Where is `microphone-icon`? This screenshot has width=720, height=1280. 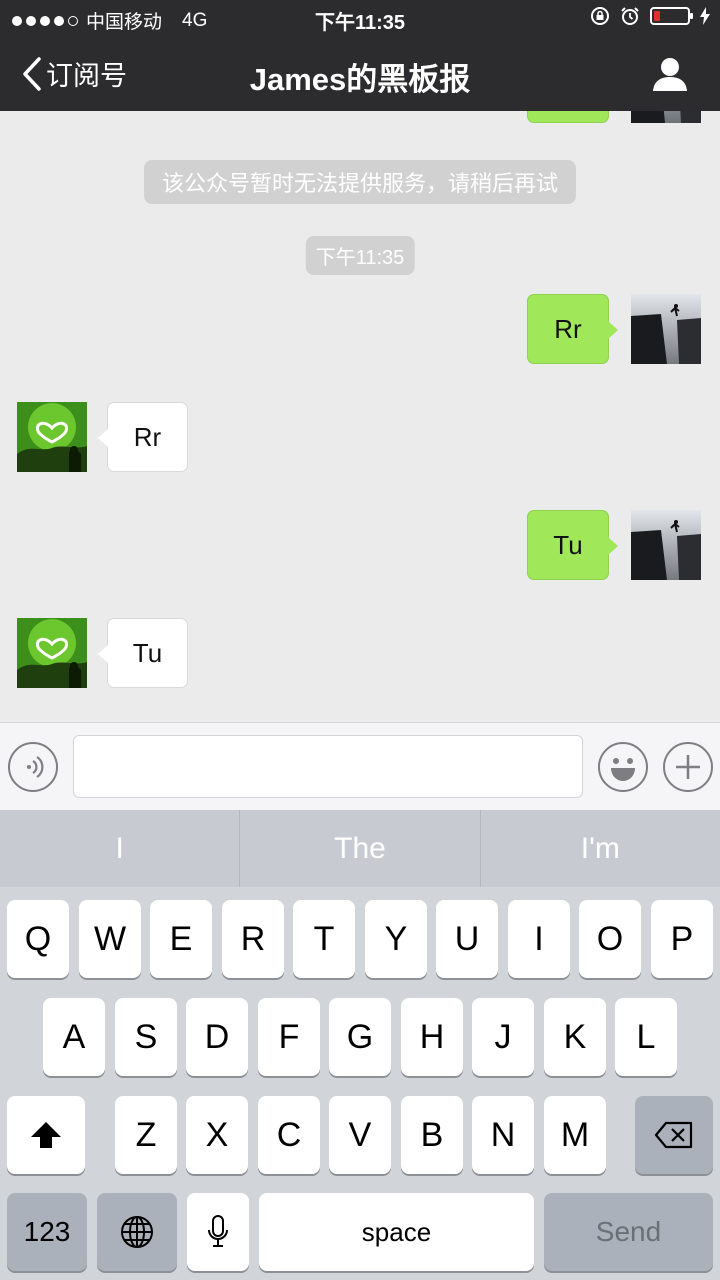 microphone-icon is located at coordinates (218, 1231).